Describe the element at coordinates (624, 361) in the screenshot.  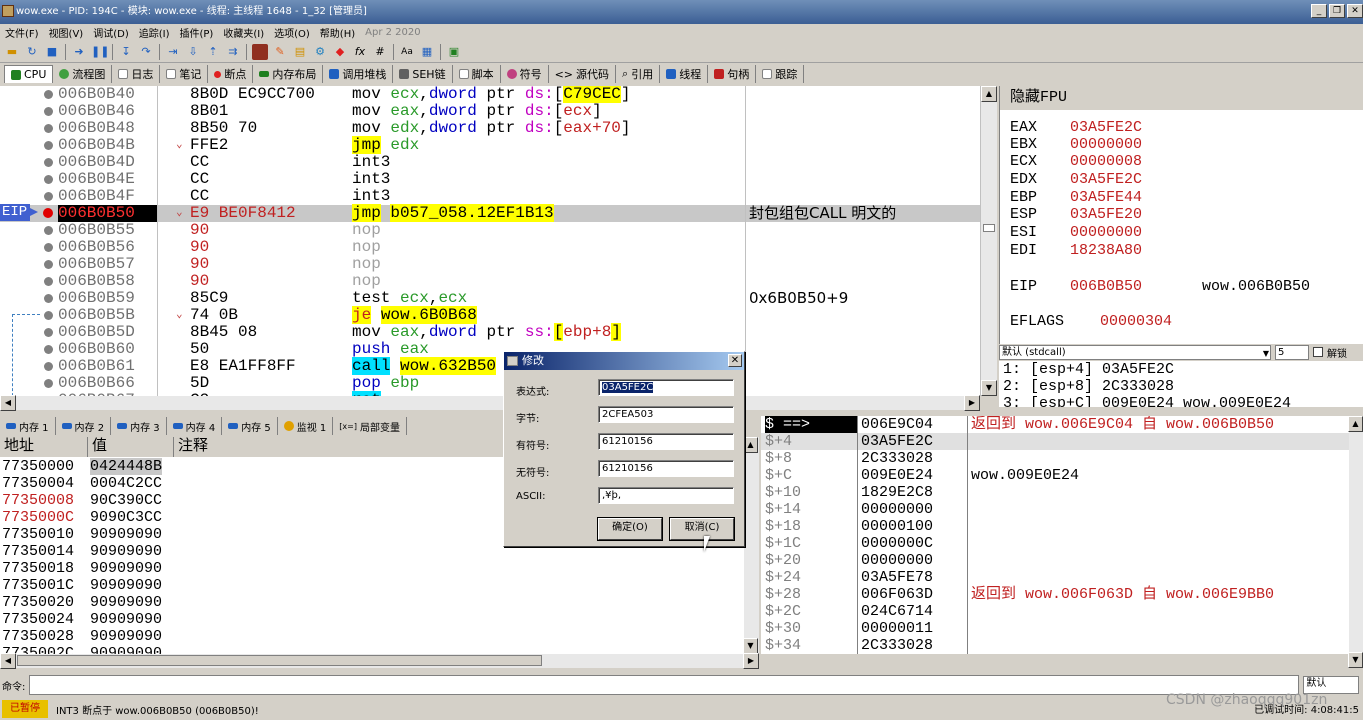
I see `dialog-titlebar: 修改 ✕` at that location.